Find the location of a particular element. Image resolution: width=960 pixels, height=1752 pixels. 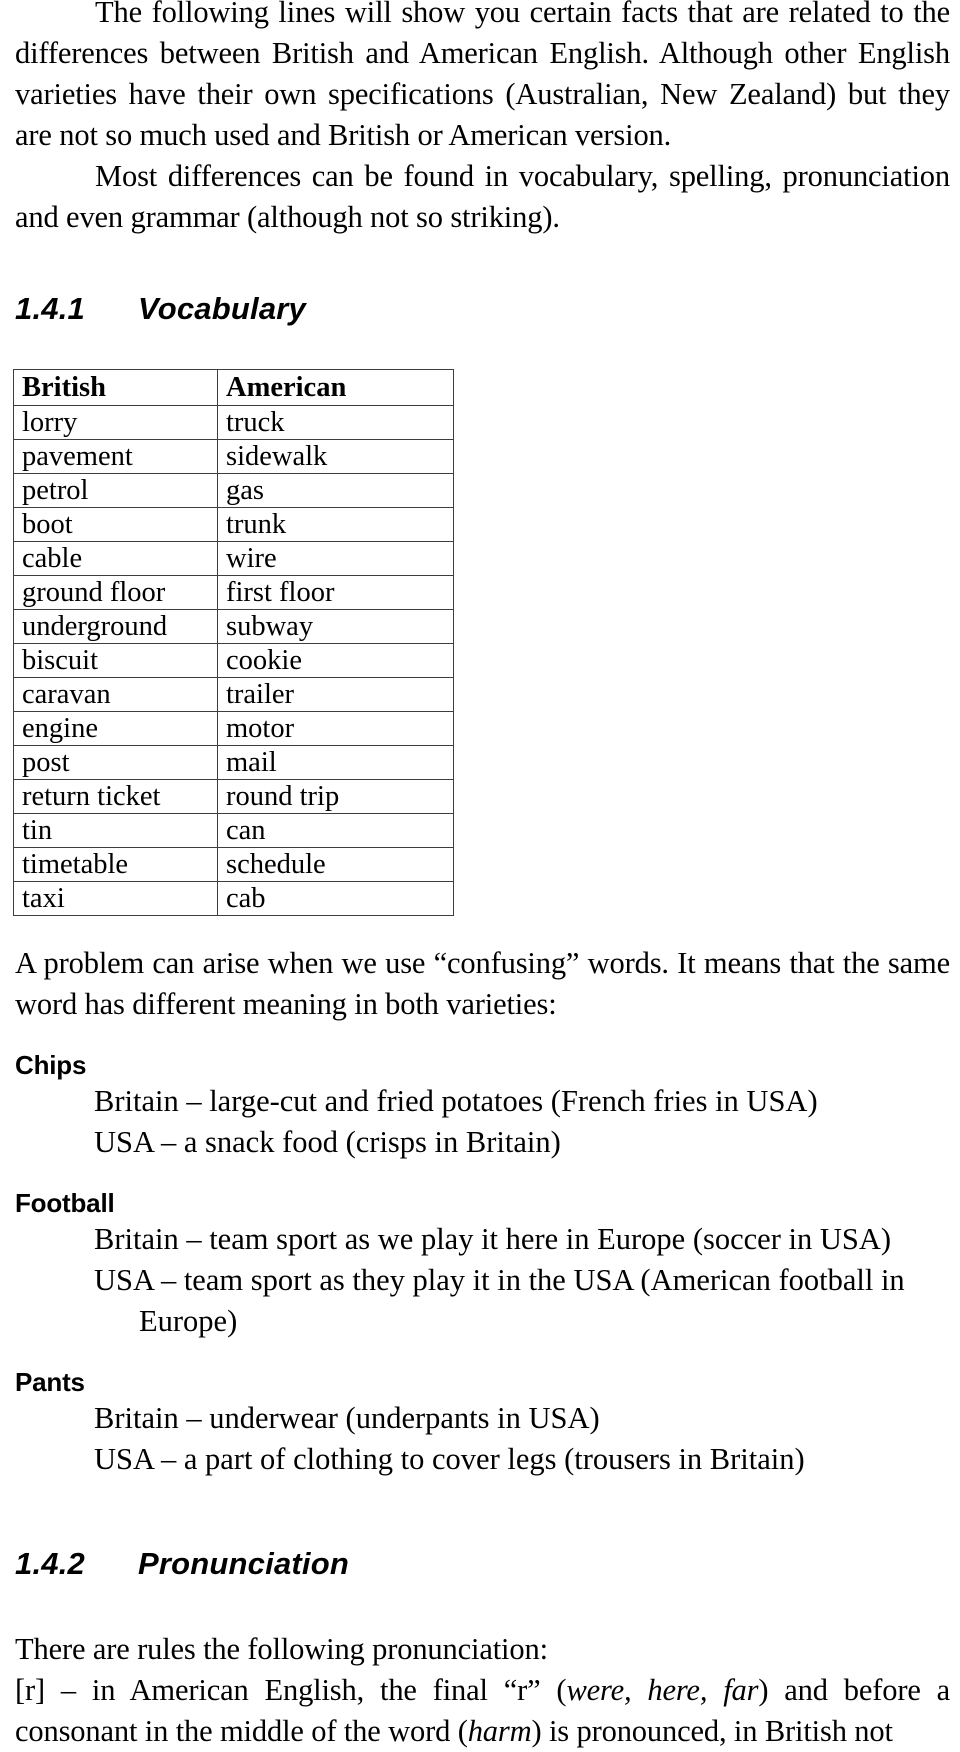

cell-british: return ticket is located at coordinates (115, 796).